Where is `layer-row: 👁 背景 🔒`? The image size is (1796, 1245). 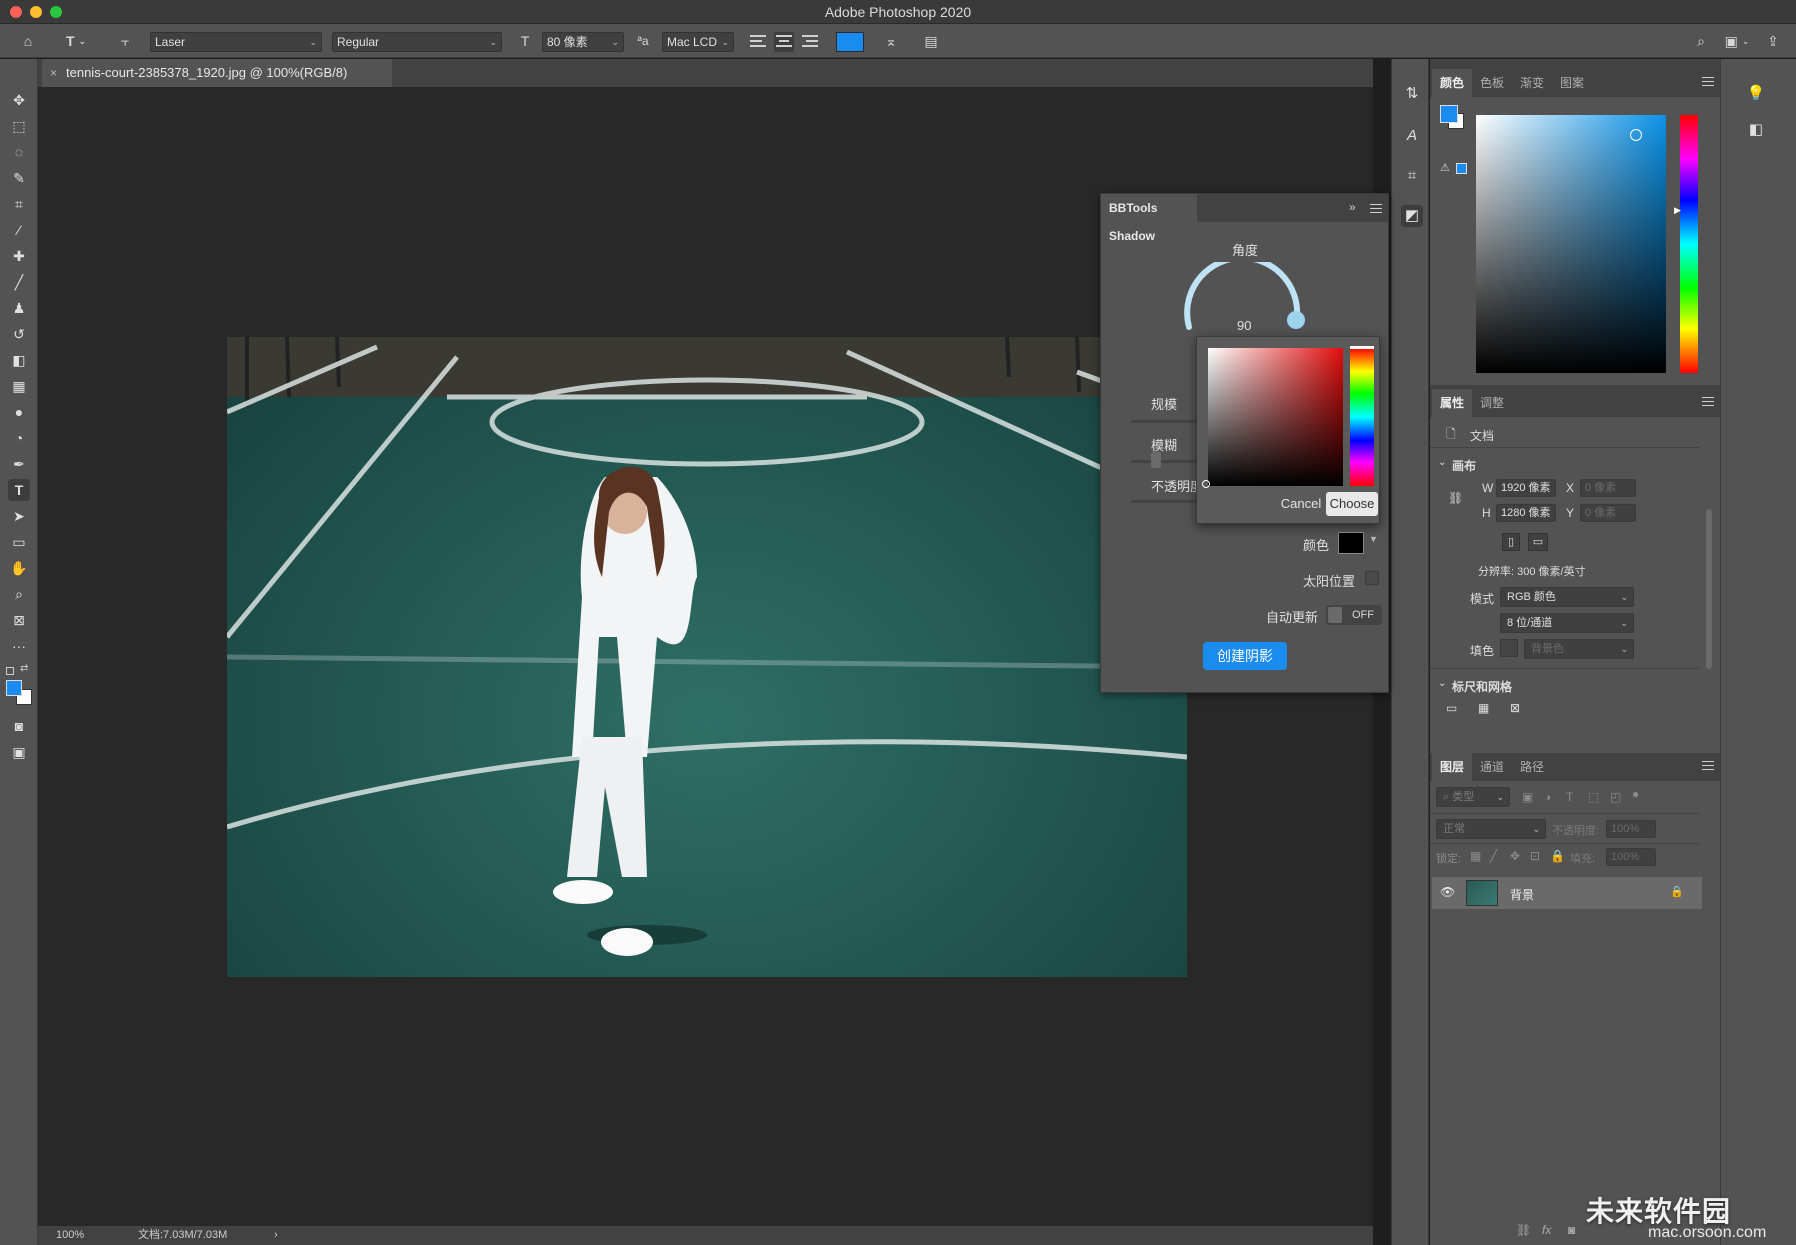
layer-row: 👁 背景 🔒 is located at coordinates (1567, 893).